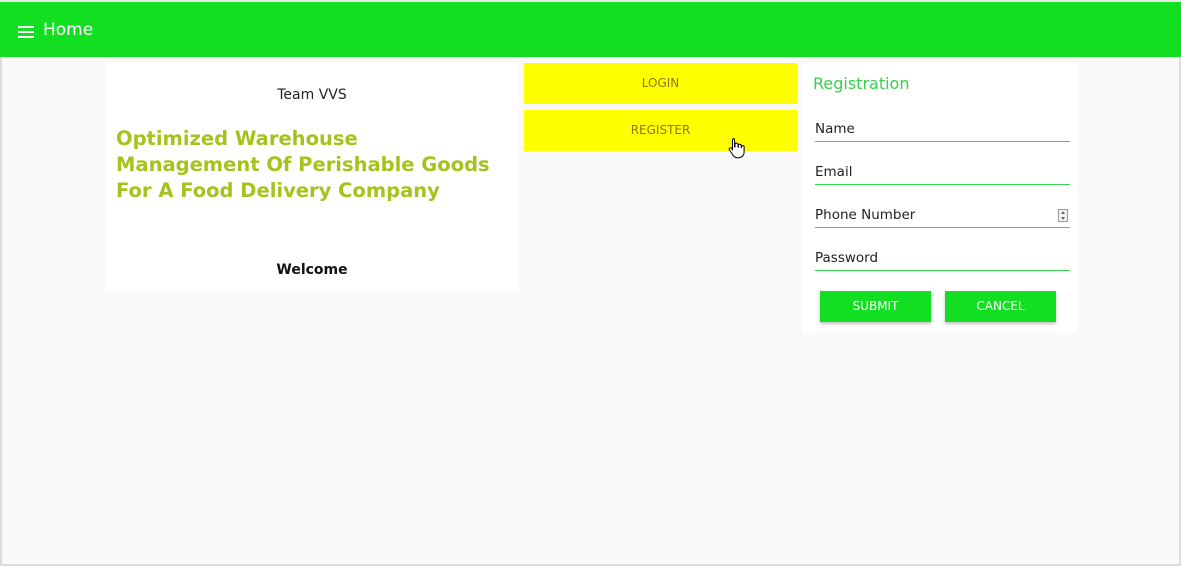  Describe the element at coordinates (861, 83) in the screenshot. I see `registration-title: Registration` at that location.